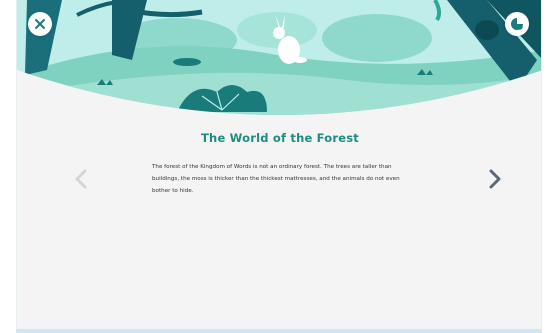 This screenshot has height=333, width=549. I want to click on close-button, so click(40, 24).